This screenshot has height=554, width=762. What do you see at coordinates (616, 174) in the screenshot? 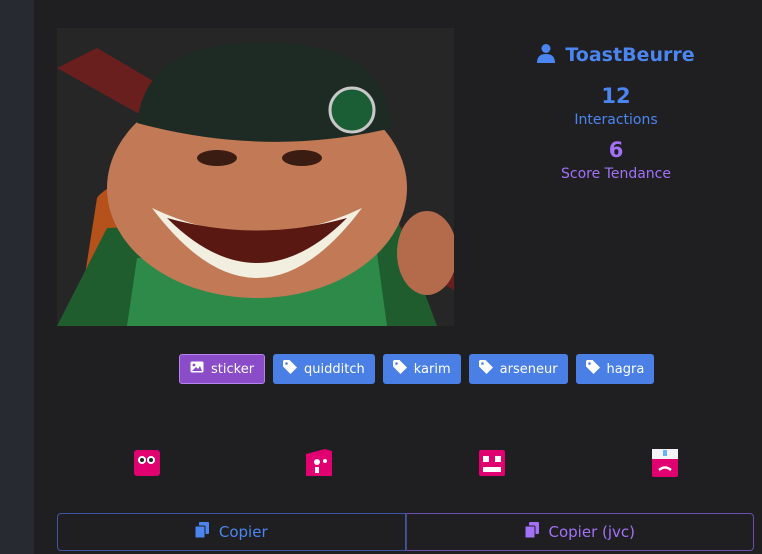
I see `trend-score-label: Score Tendance` at bounding box center [616, 174].